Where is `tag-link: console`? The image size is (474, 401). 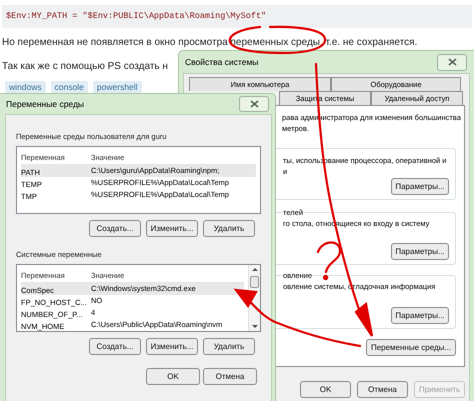
tag-link: console is located at coordinates (69, 87).